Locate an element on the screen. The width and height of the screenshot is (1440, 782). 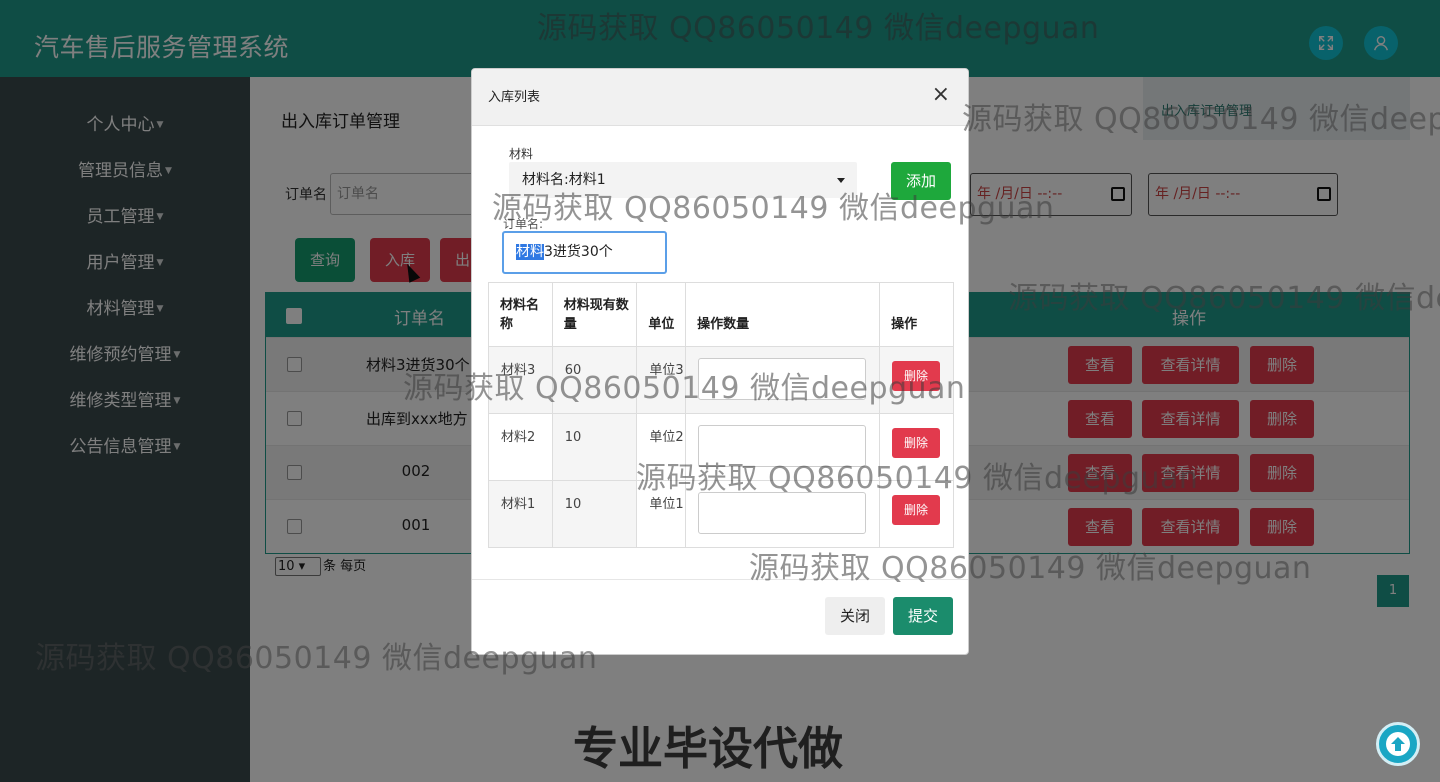
watermark-banner: 专业毕设代做 is located at coordinates (708, 748).